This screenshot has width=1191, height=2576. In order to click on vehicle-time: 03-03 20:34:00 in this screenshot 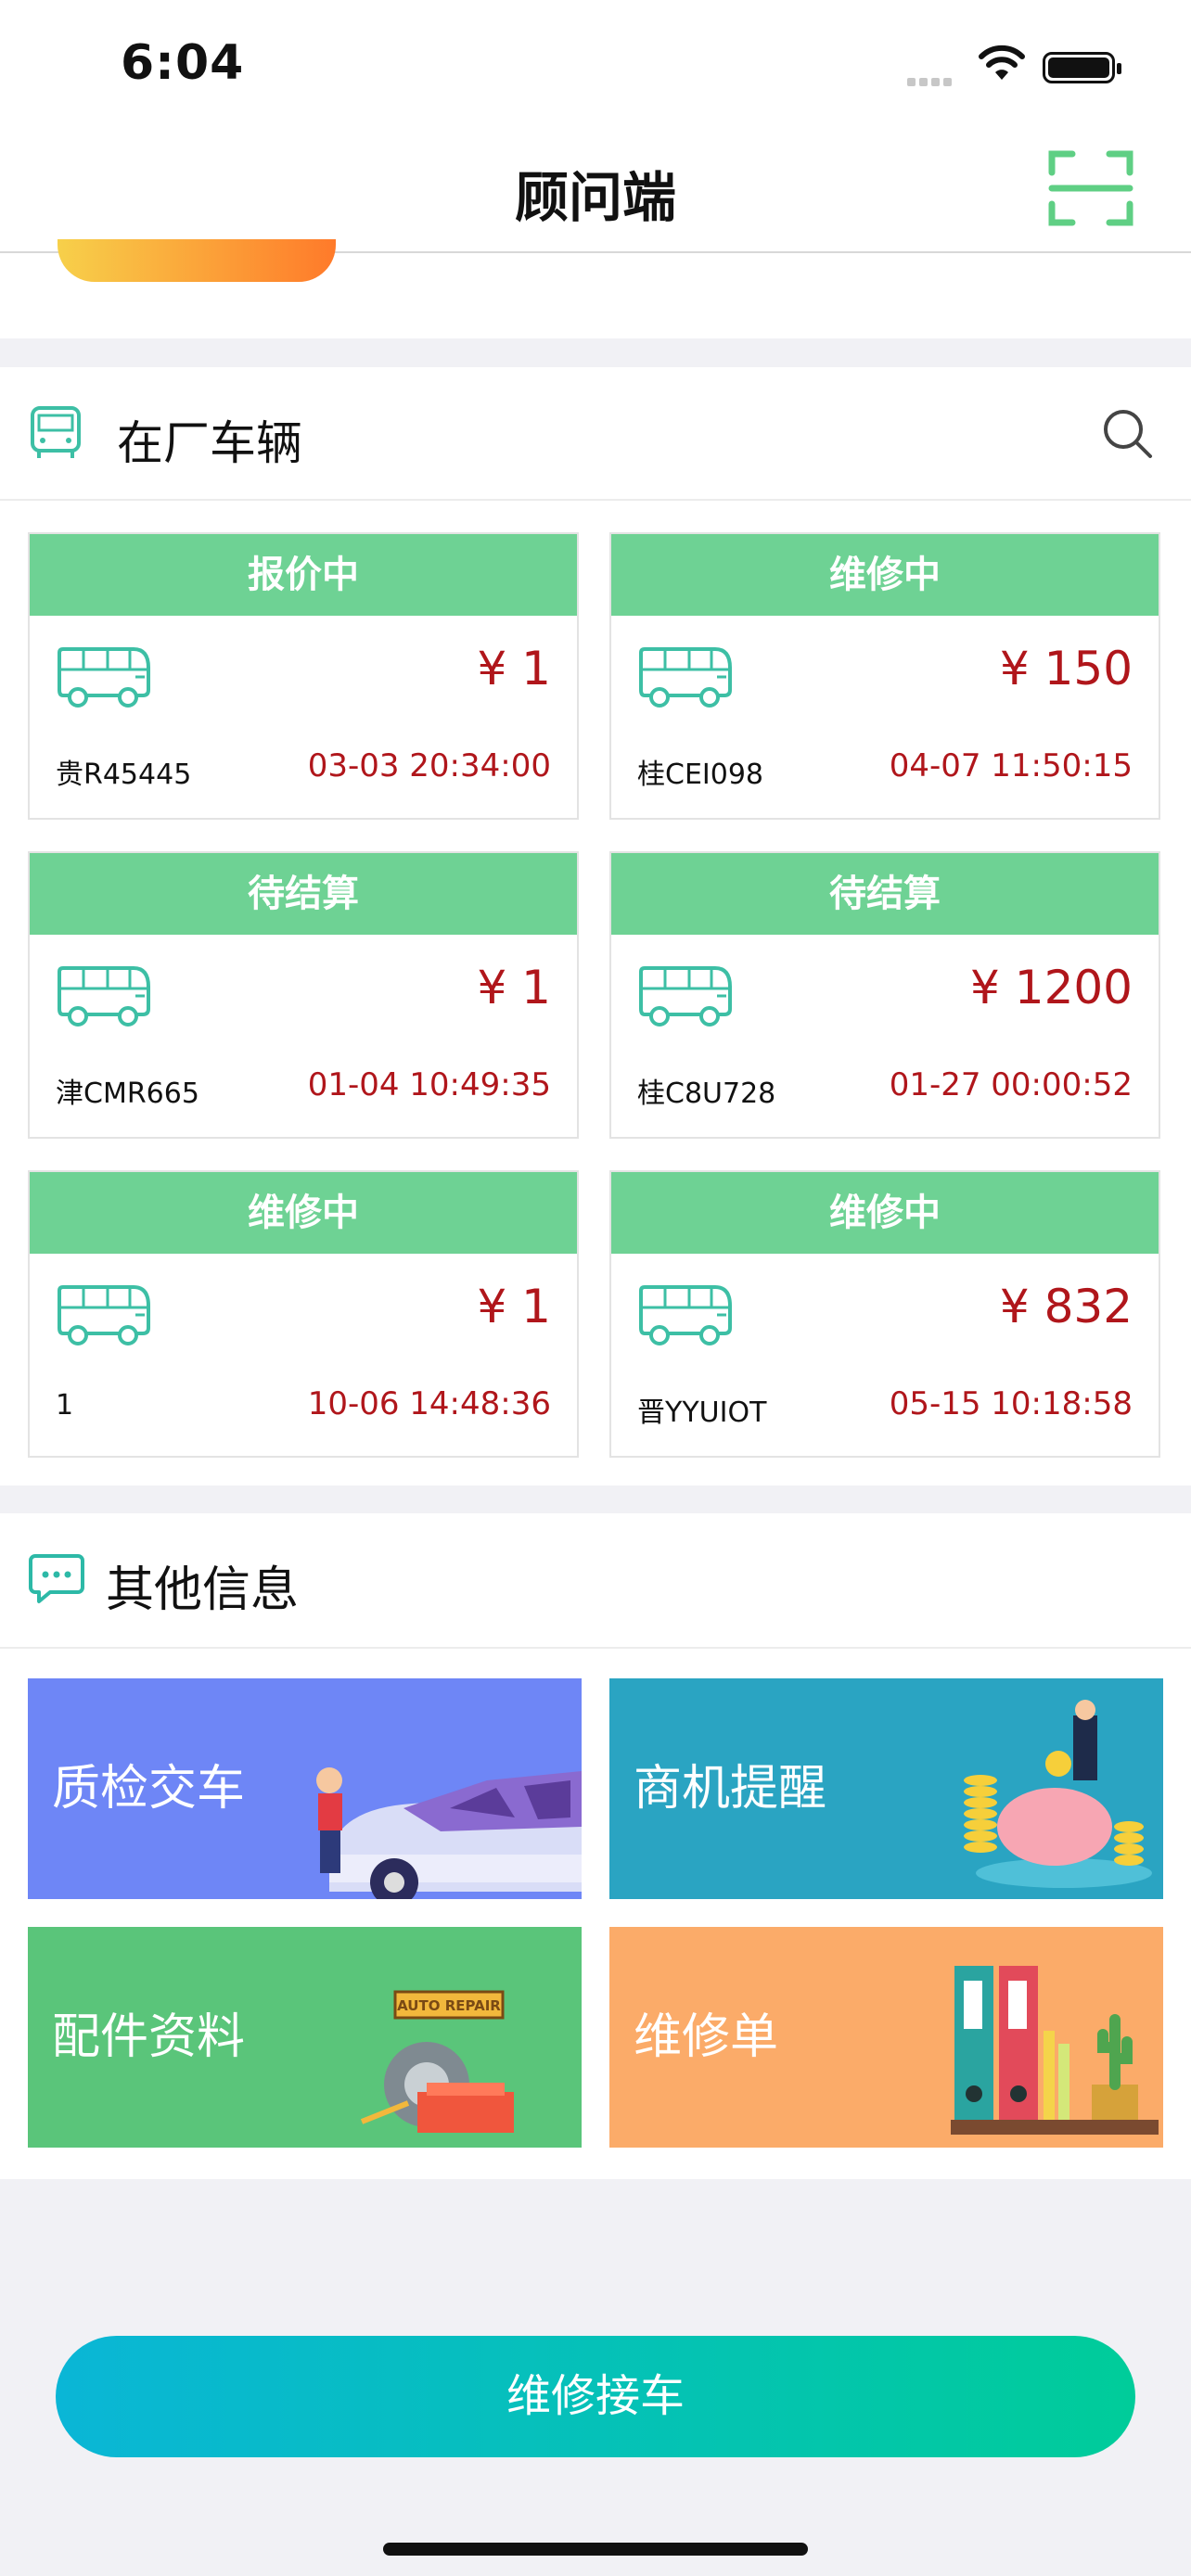, I will do `click(429, 766)`.